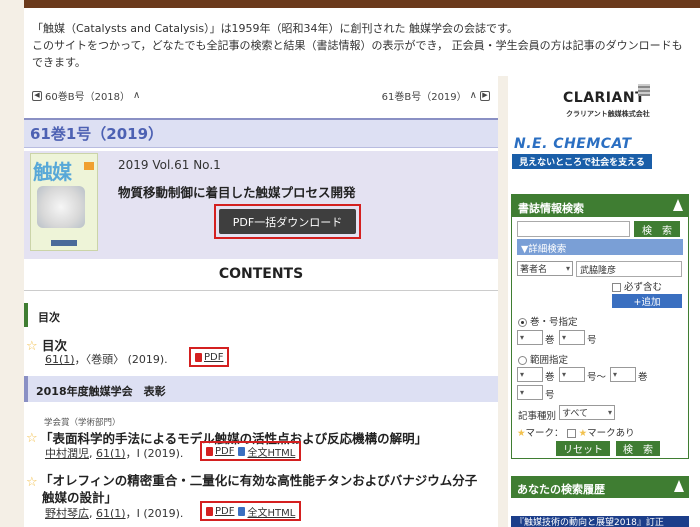 This screenshot has height=527, width=700. I want to click on sponsor-clariant-logo: CLARIANT, so click(604, 98).